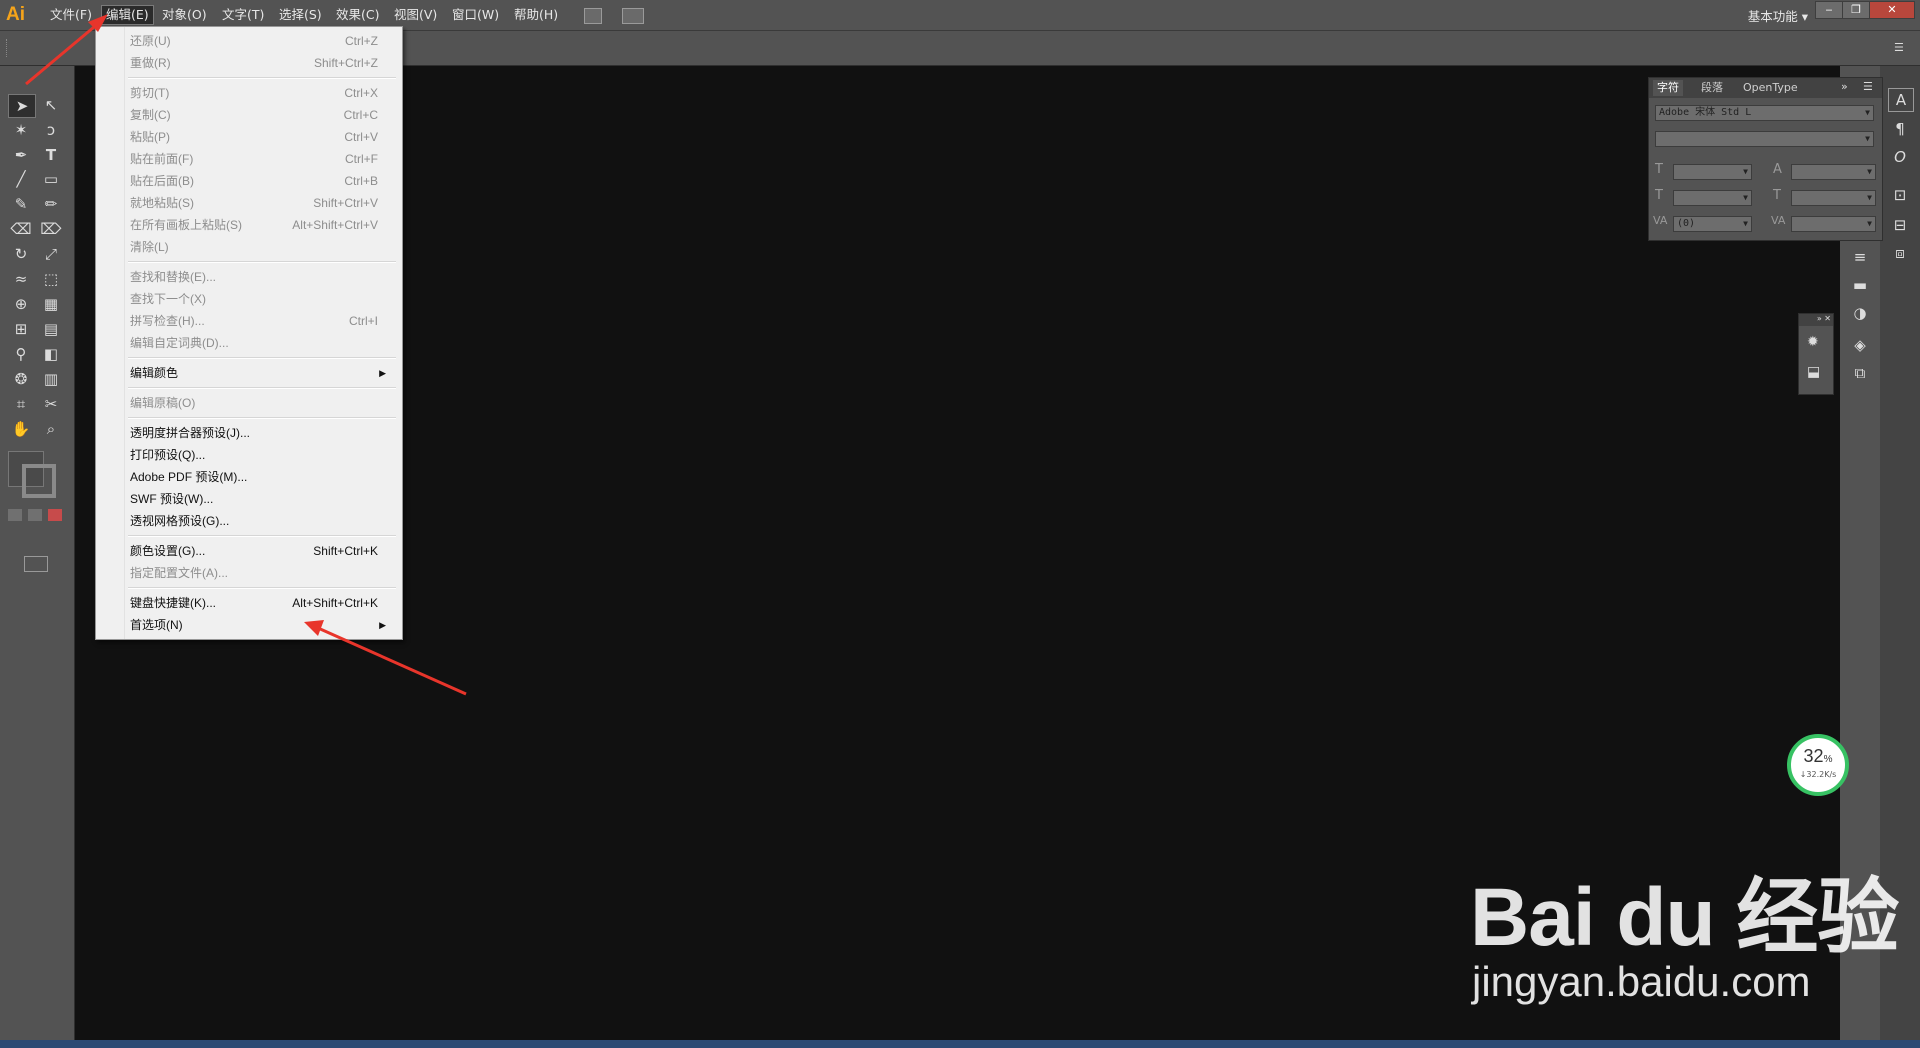 Image resolution: width=1920 pixels, height=1048 pixels. I want to click on arrange-documents-icon, so click(633, 16).